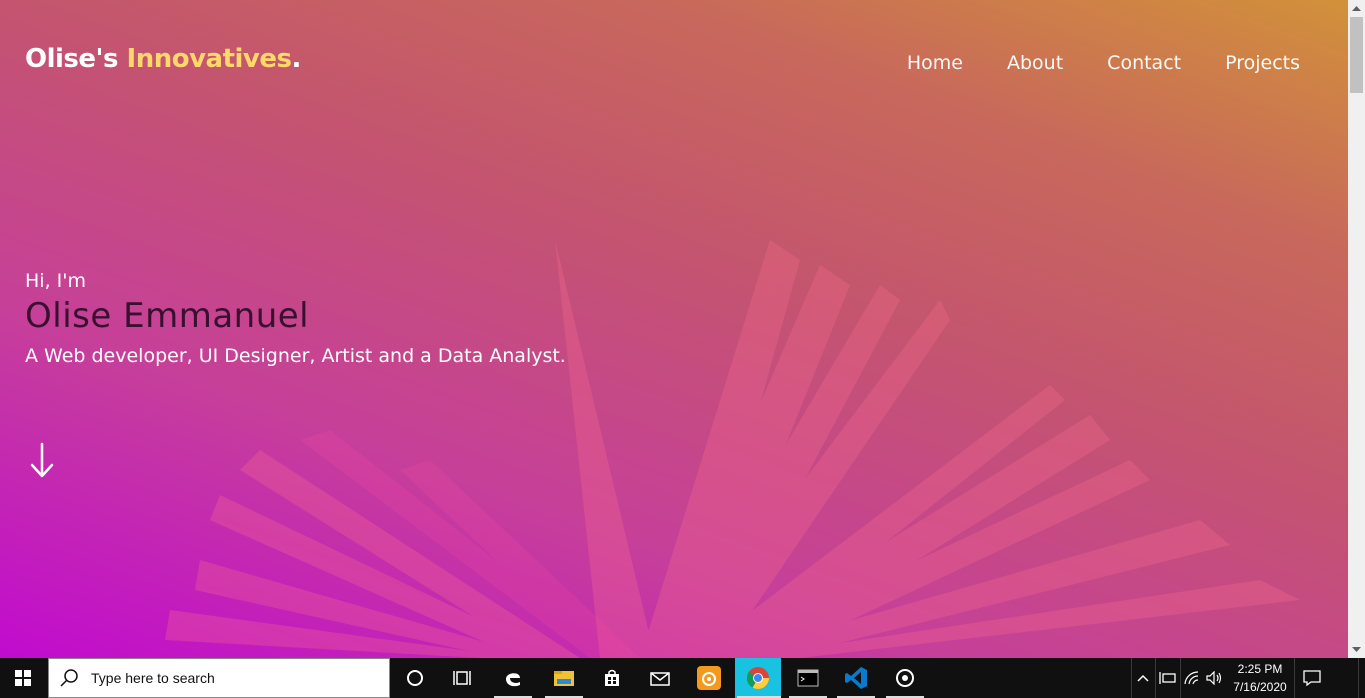 The width and height of the screenshot is (1365, 698). I want to click on task-view-icon, so click(462, 678).